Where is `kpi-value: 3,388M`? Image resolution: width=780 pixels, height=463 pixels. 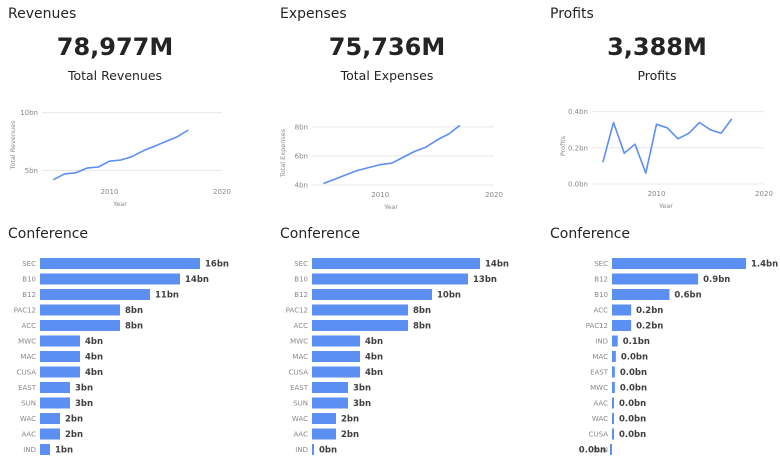 kpi-value: 3,388M is located at coordinates (657, 47).